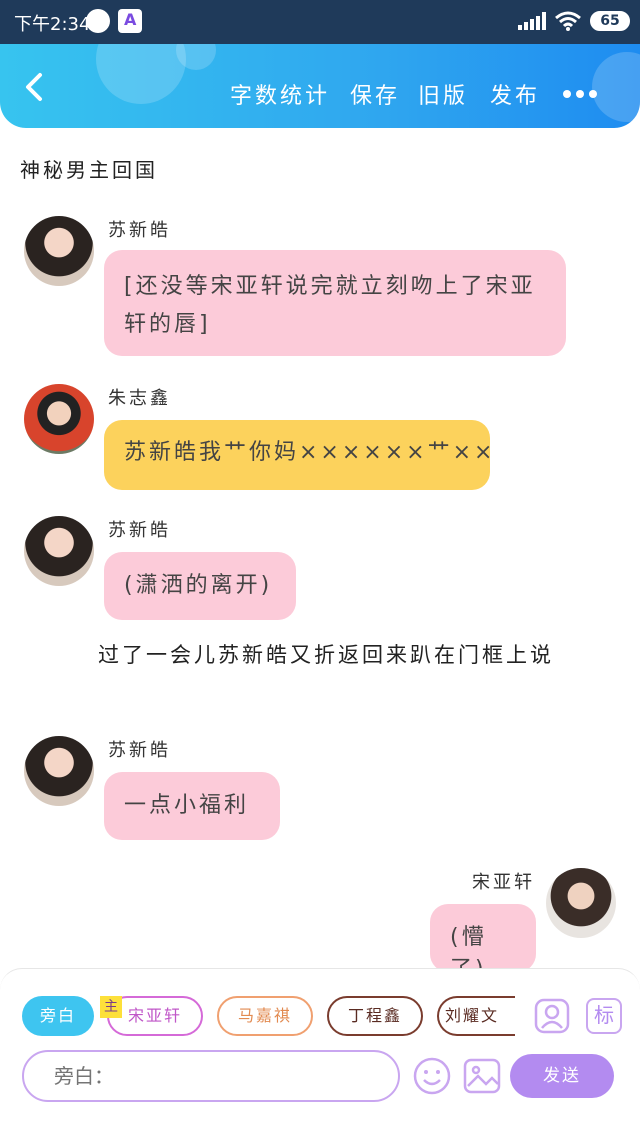 Image resolution: width=640 pixels, height=1138 pixels. I want to click on old-version-button: 旧版, so click(443, 94).